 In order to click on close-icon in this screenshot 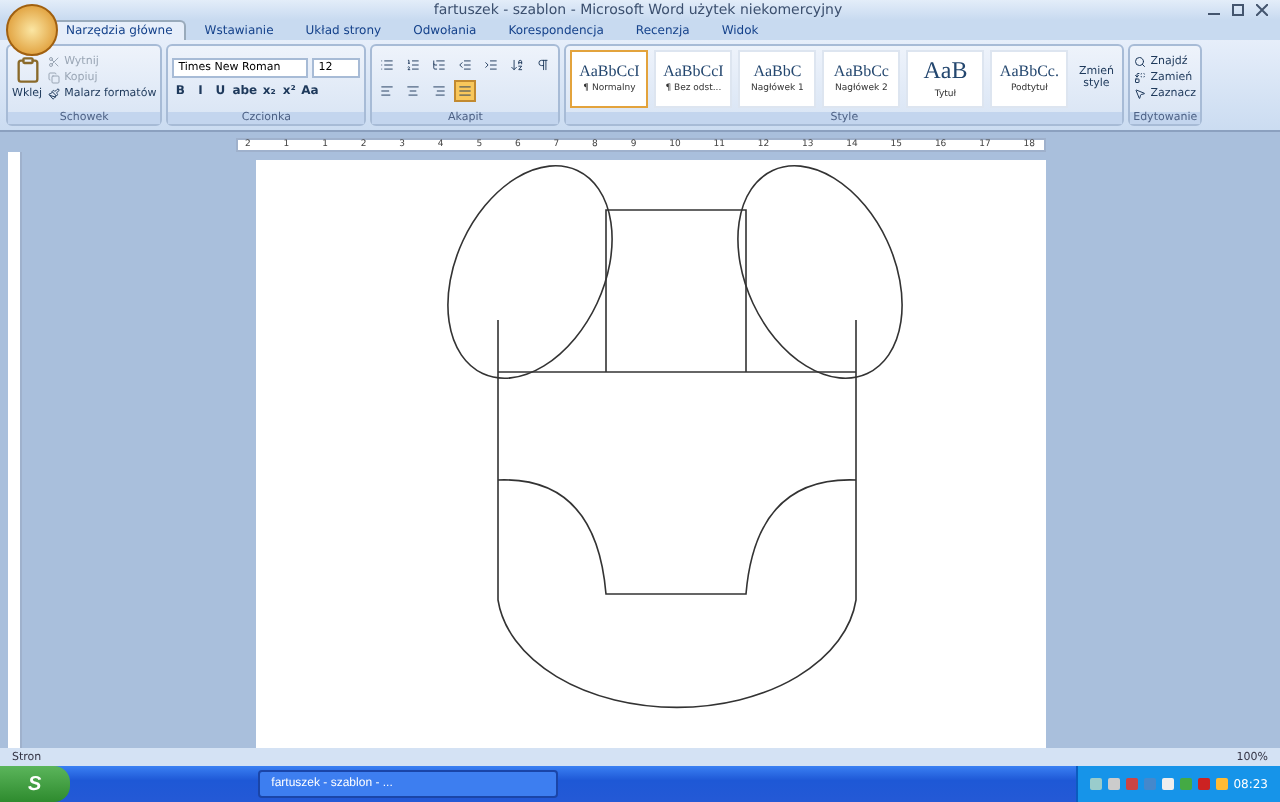, I will do `click(1262, 9)`.